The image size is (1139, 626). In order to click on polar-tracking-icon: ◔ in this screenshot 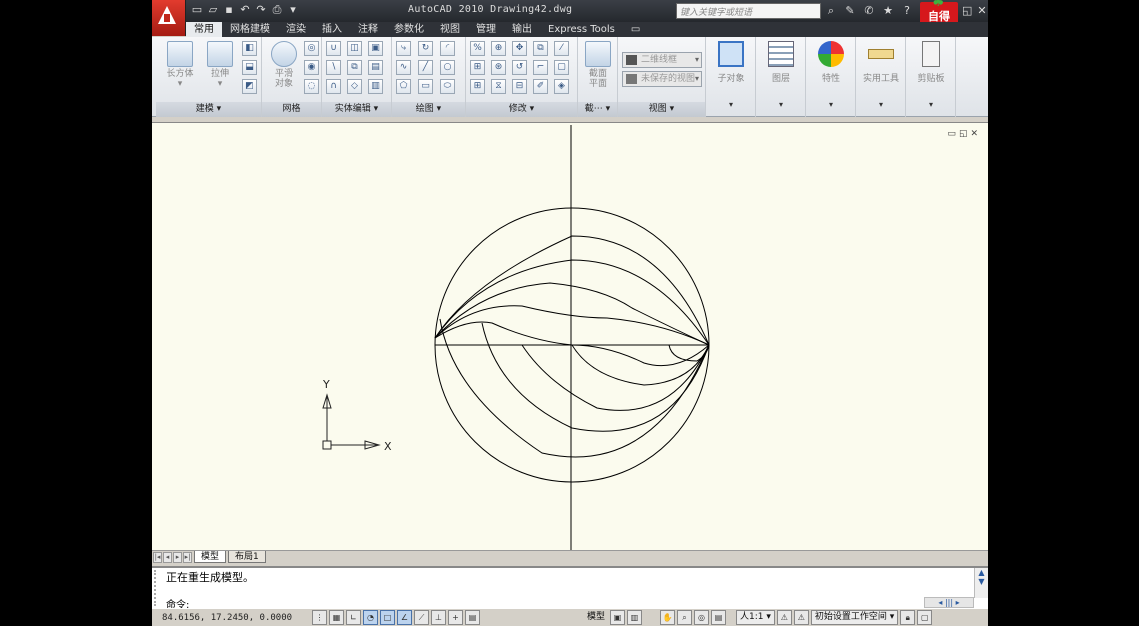, I will do `click(370, 617)`.